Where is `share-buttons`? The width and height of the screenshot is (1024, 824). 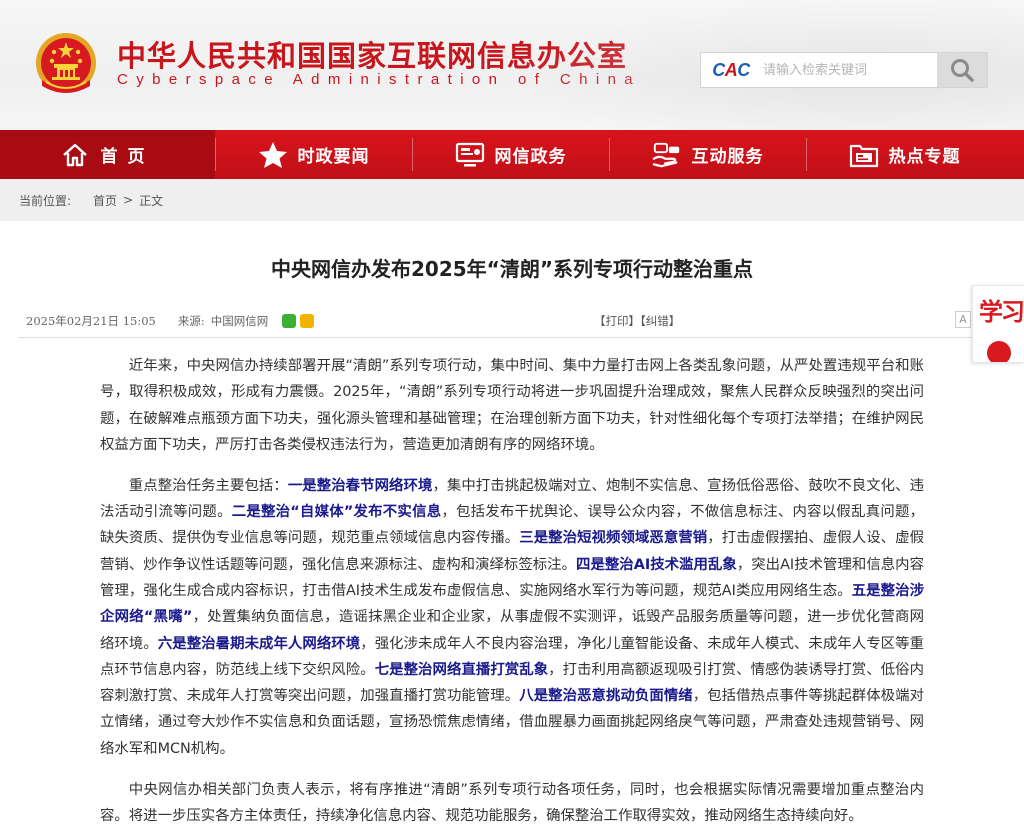 share-buttons is located at coordinates (300, 321).